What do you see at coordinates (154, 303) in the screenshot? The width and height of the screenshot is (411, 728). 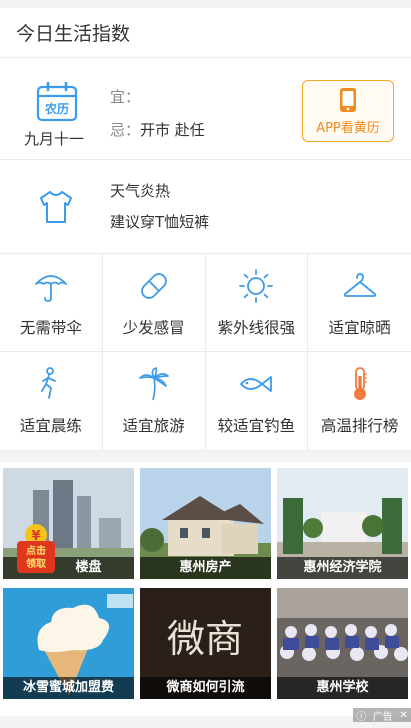 I see `index-cold: 少发感冒` at bounding box center [154, 303].